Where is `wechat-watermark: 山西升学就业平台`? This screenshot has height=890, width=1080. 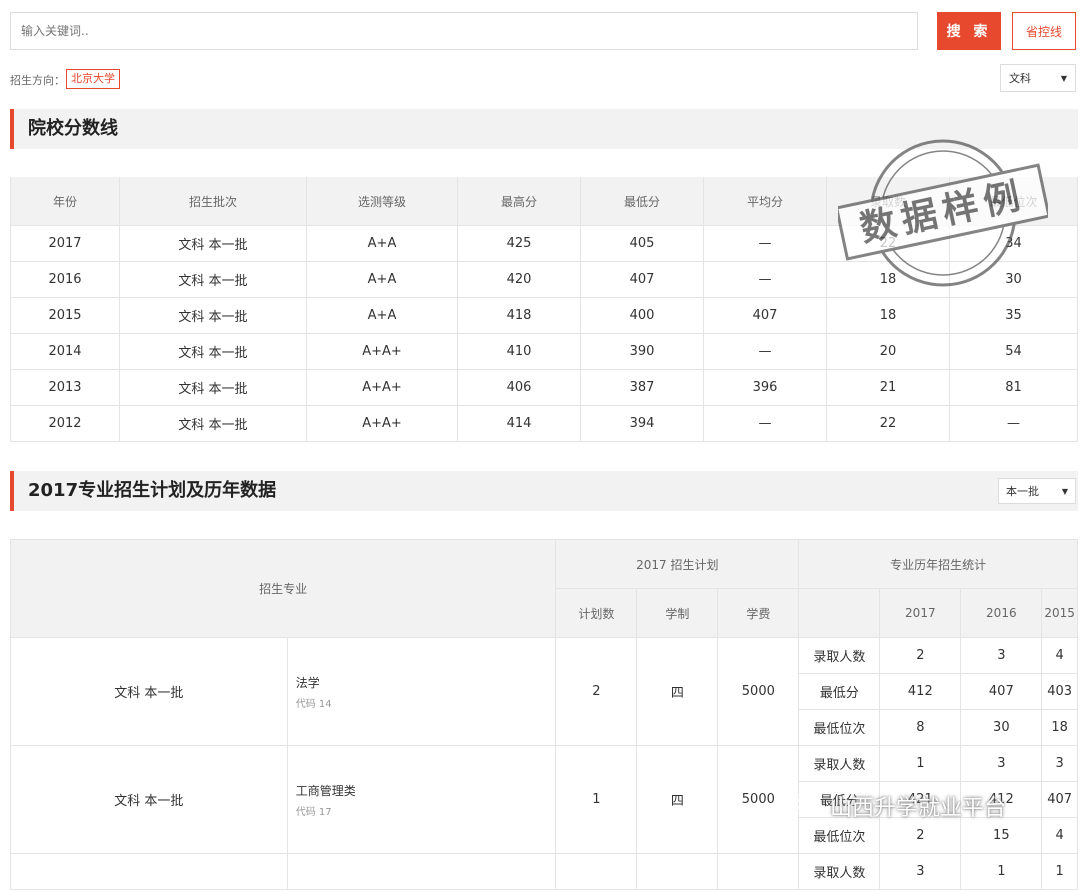
wechat-watermark: 山西升学就业平台 is located at coordinates (901, 806).